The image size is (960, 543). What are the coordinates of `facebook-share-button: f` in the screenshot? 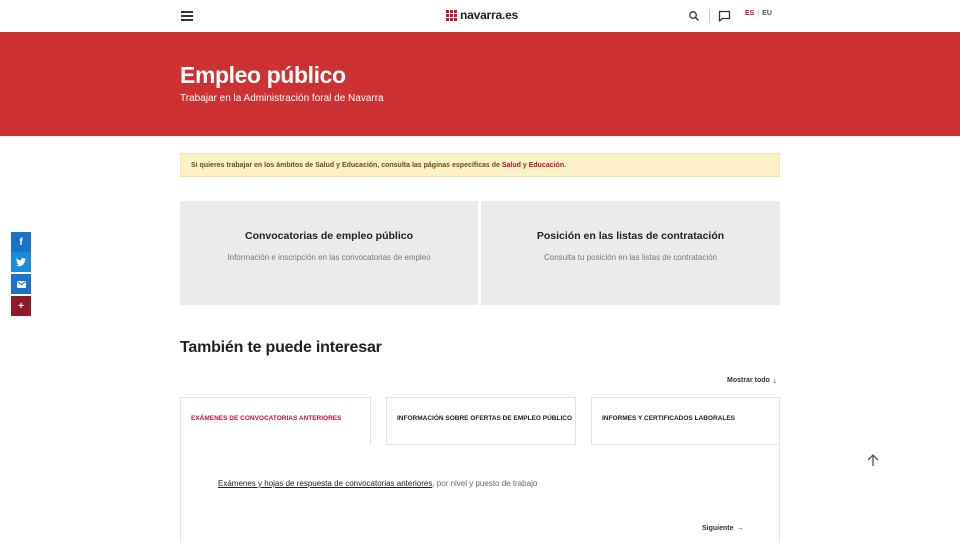 It's located at (21, 242).